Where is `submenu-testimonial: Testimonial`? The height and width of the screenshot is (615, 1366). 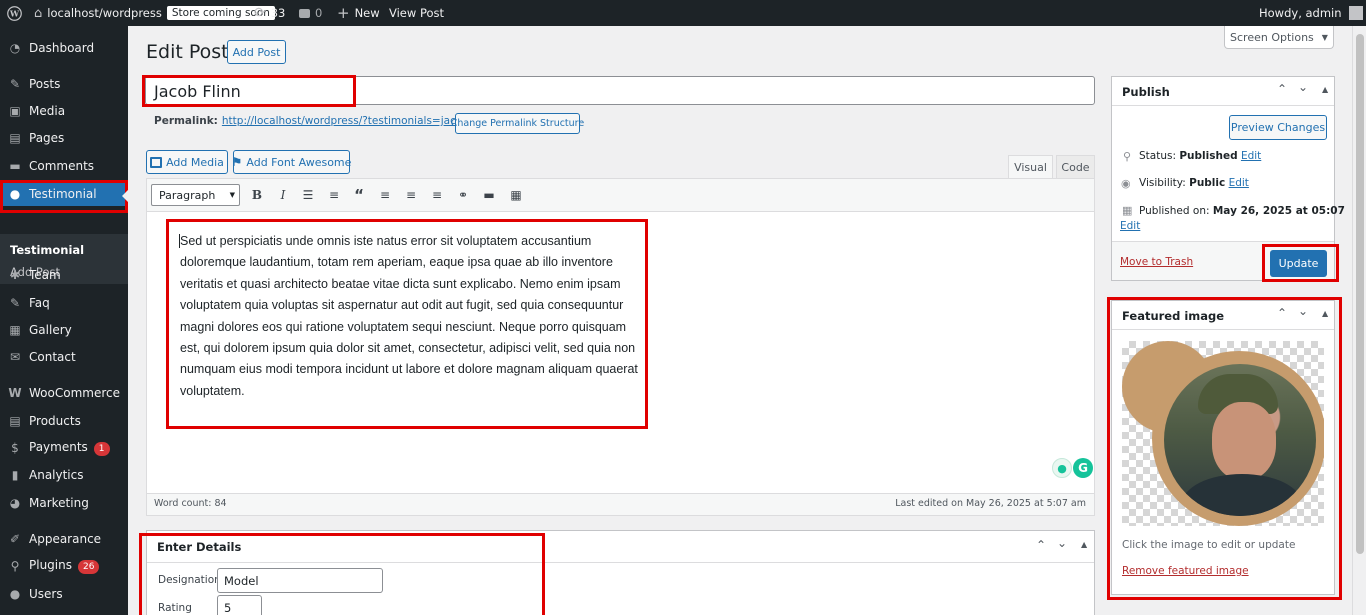
submenu-testimonial: Testimonial is located at coordinates (47, 250).